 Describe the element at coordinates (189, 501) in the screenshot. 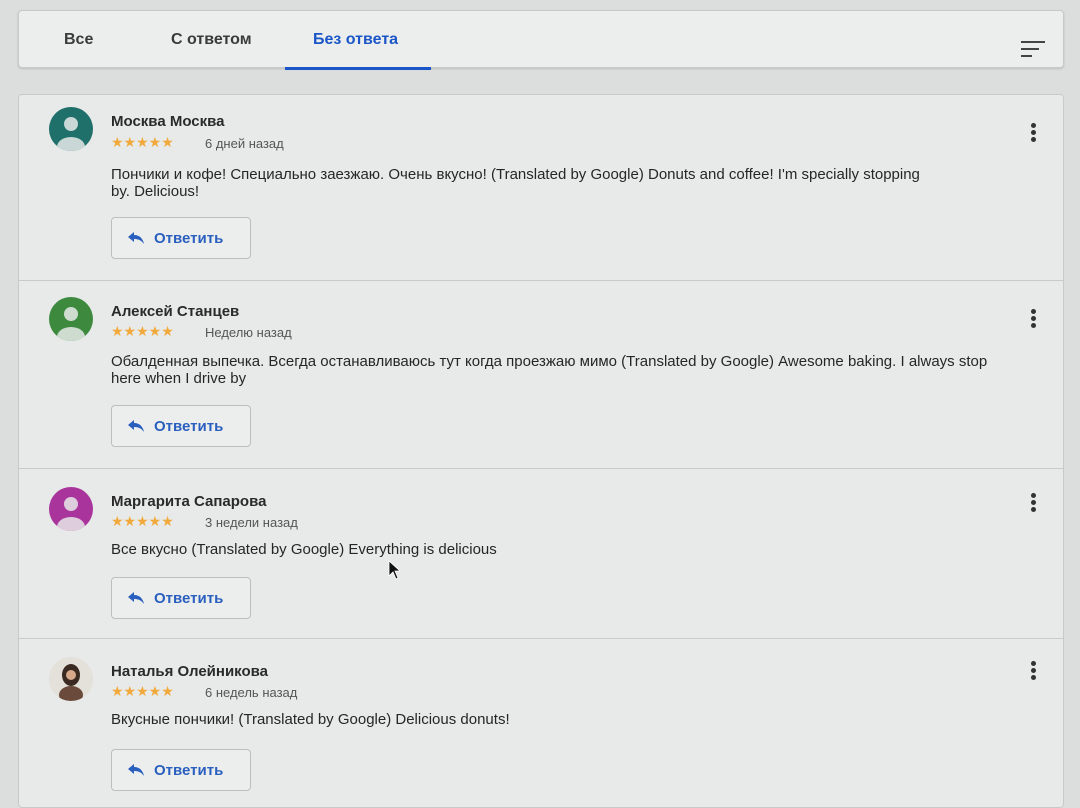

I see `reviewer-name: Маргарита Сапарова` at that location.